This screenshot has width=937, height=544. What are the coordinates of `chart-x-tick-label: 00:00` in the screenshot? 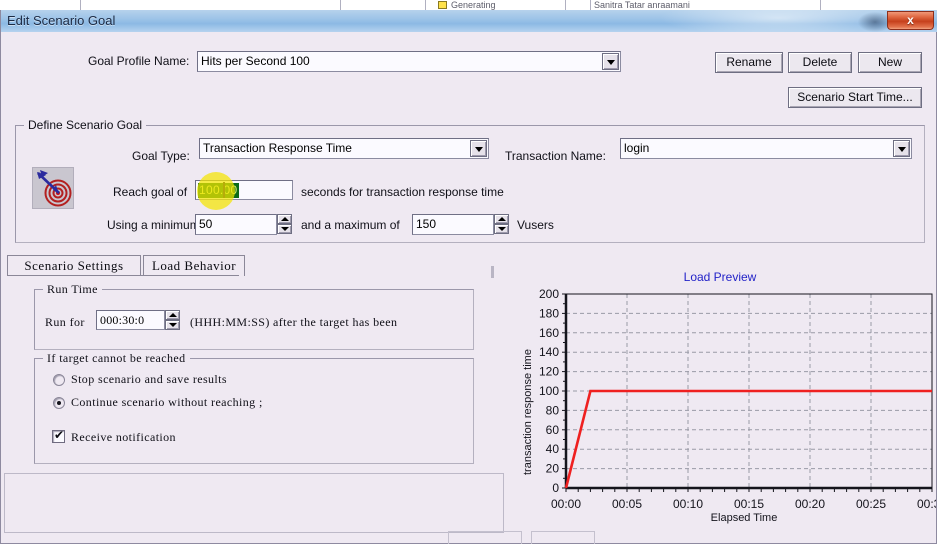 It's located at (566, 504).